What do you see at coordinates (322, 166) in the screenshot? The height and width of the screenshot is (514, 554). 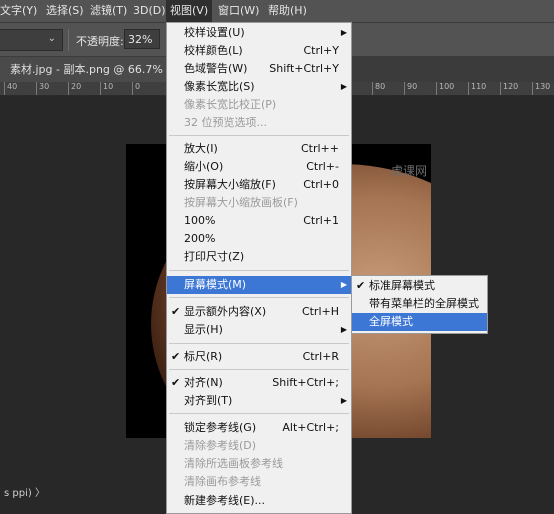 I see `menu-item-shortcut: Ctrl+-` at bounding box center [322, 166].